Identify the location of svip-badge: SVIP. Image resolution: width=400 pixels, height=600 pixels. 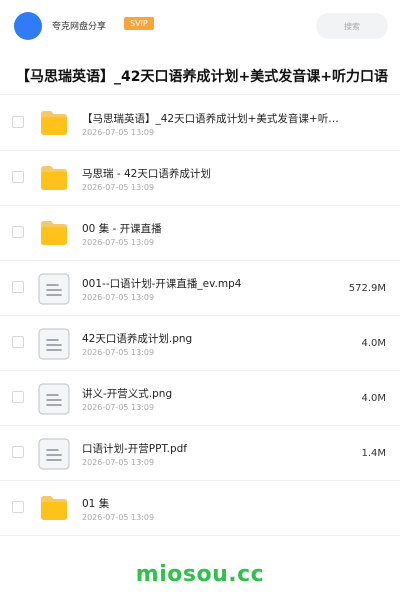
(139, 23).